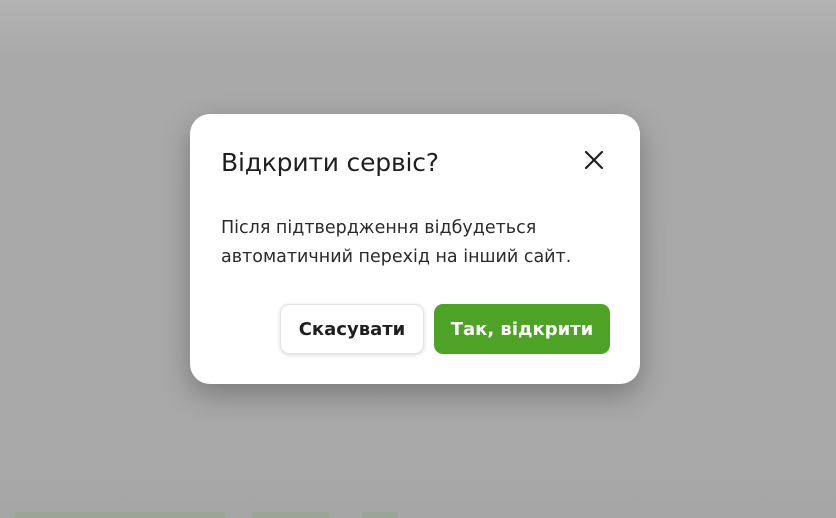 The height and width of the screenshot is (518, 836). What do you see at coordinates (396, 257) in the screenshot?
I see `dialog-message-line: автоматичний перехід на інший сайт.` at bounding box center [396, 257].